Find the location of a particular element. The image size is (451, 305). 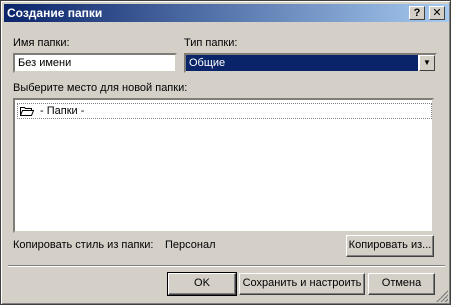

window-title: Создание папки is located at coordinates (55, 13).